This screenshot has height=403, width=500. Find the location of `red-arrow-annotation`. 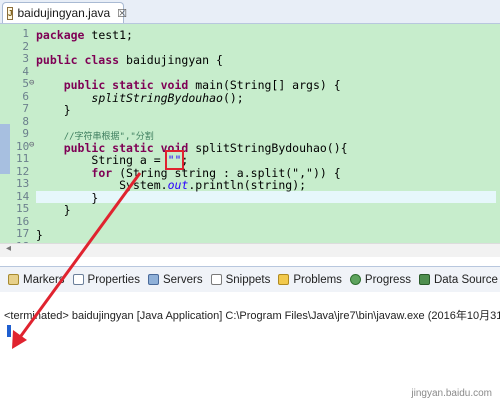

red-arrow-annotation is located at coordinates (77, 260).